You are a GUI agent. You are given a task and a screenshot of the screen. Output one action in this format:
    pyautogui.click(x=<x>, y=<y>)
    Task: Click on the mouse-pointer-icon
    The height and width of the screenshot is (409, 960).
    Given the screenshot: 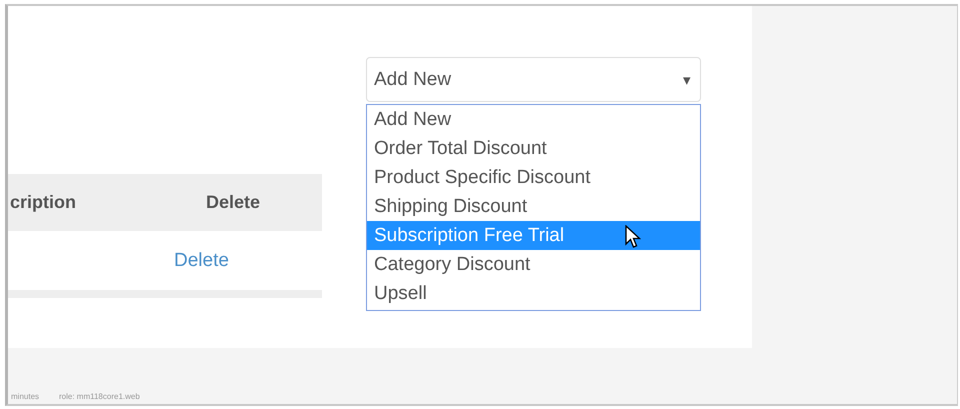 What is the action you would take?
    pyautogui.click(x=633, y=237)
    